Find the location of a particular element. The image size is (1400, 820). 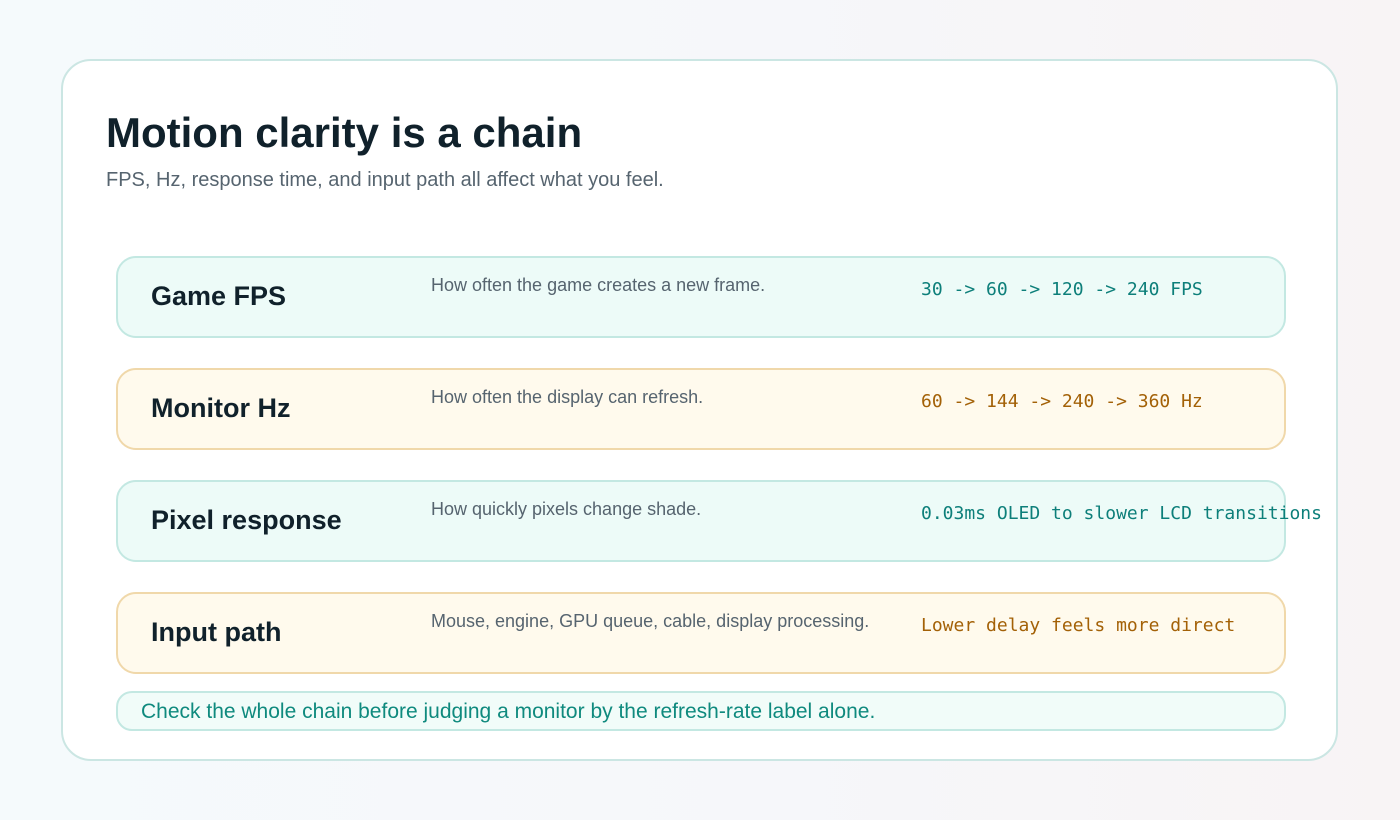

row-name: Game FPS is located at coordinates (219, 296).